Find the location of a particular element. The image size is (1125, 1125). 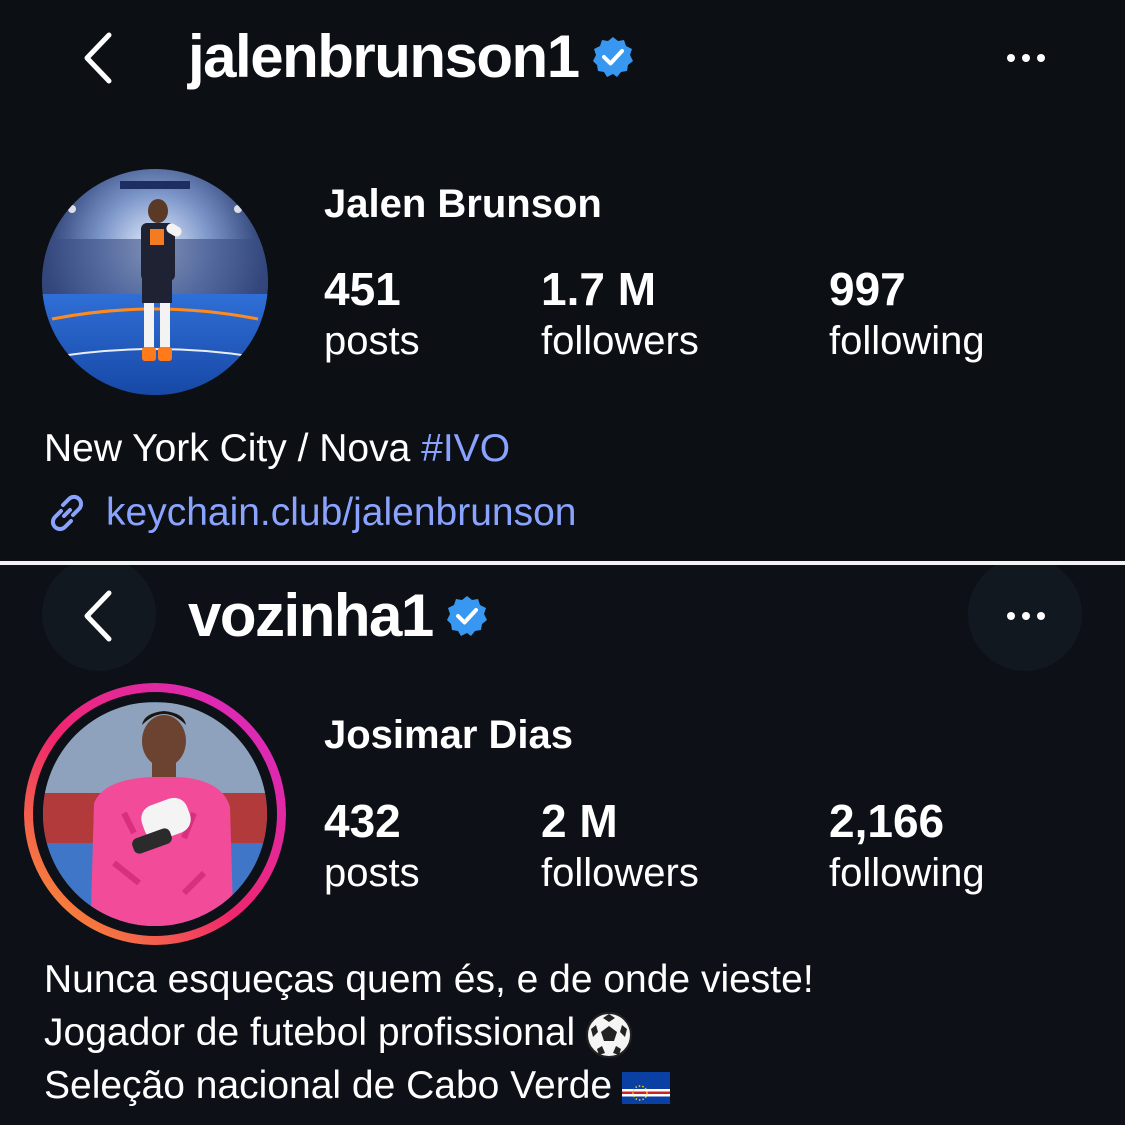

stat-following: 2,166 following is located at coordinates (907, 846).